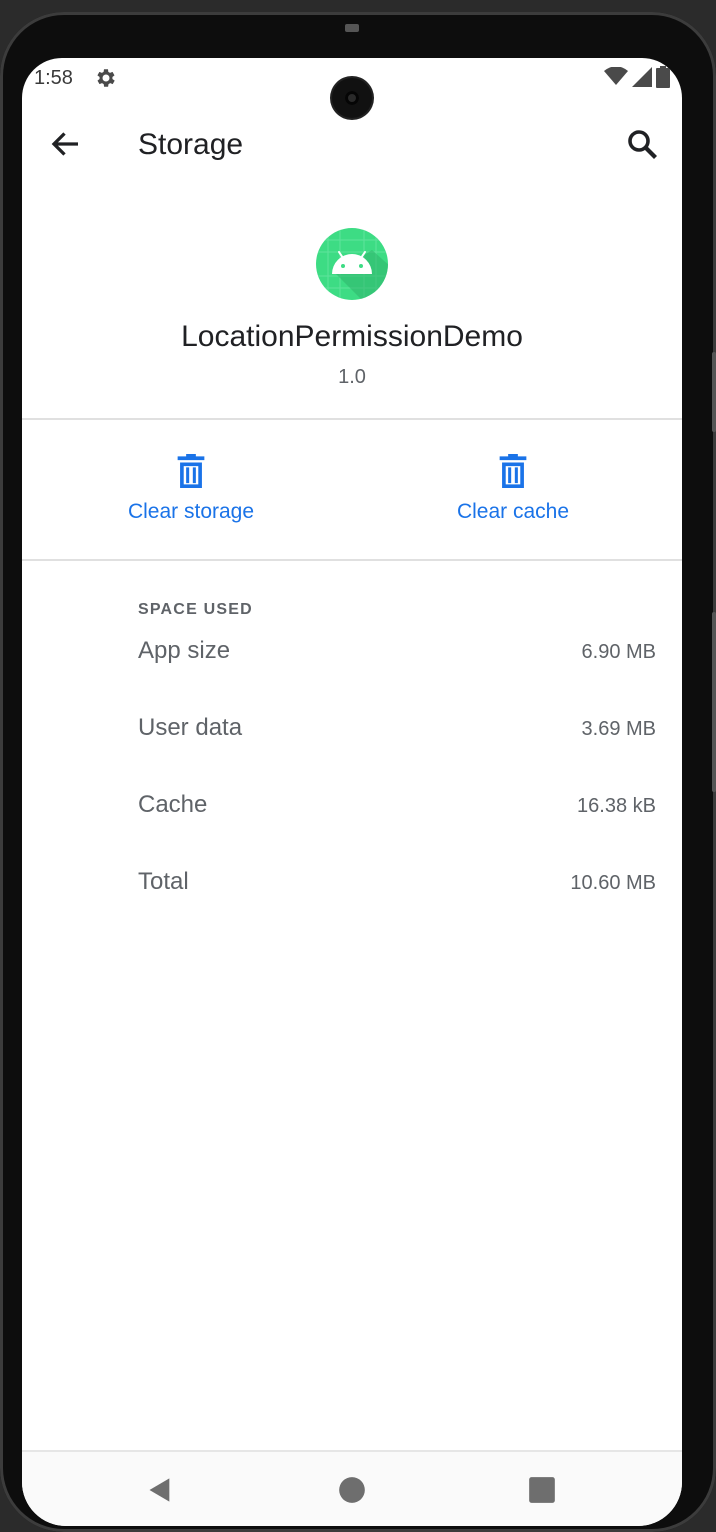 This screenshot has width=716, height=1532. What do you see at coordinates (642, 77) in the screenshot?
I see `signal-icon` at bounding box center [642, 77].